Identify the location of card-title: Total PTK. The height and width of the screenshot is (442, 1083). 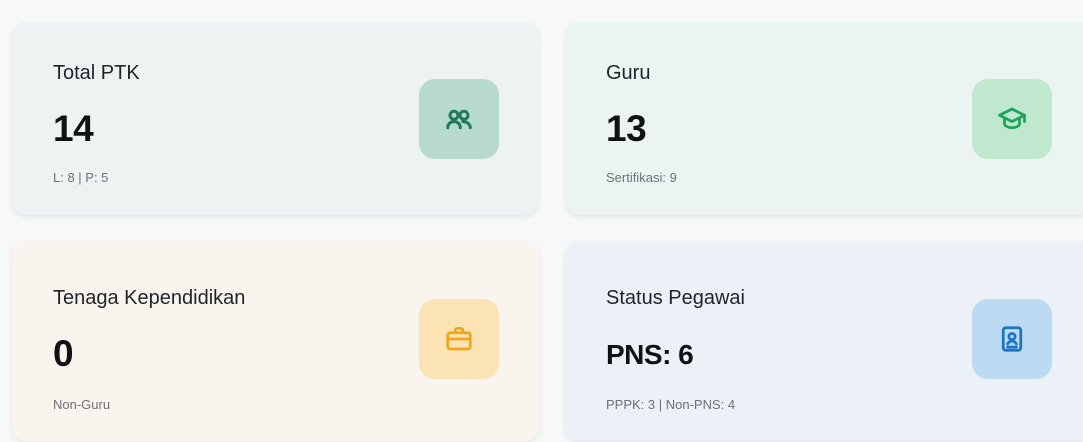
(96, 73).